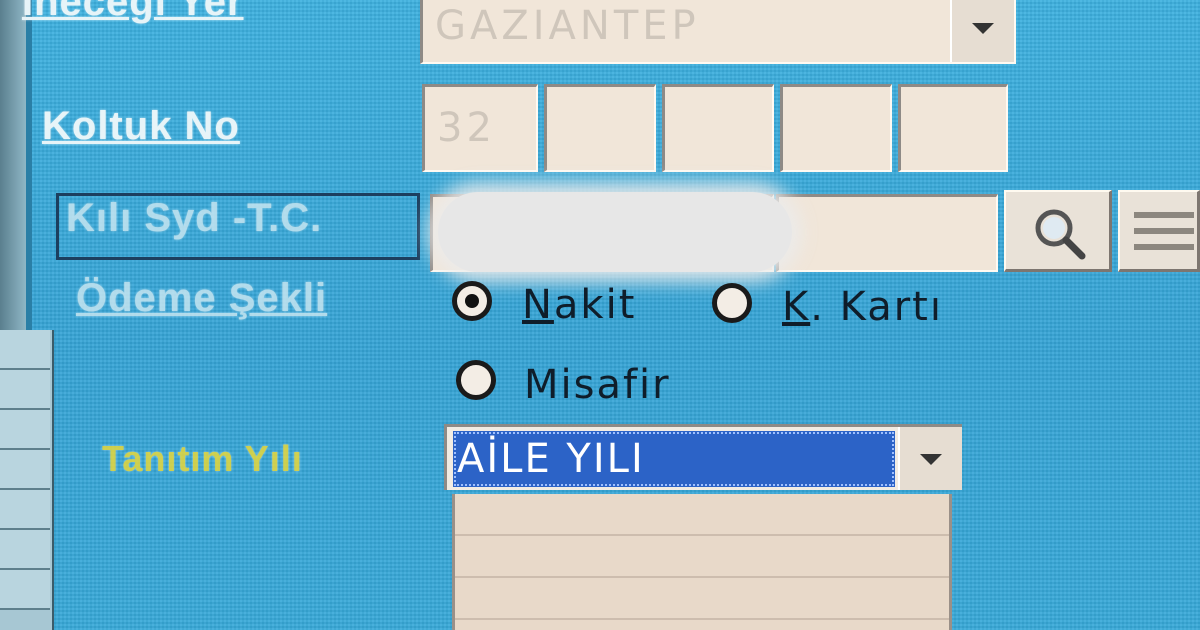  I want to click on search-button, so click(1058, 231).